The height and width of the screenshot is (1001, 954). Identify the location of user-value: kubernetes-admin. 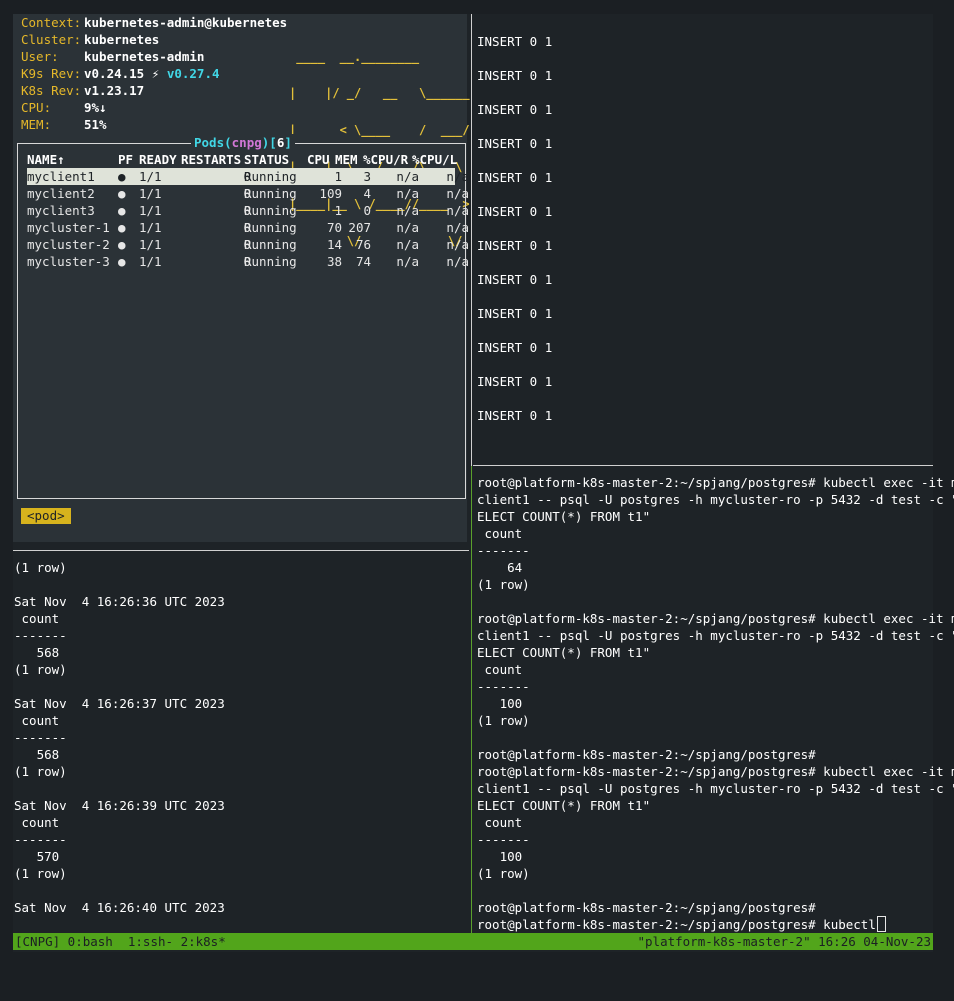
(144, 56).